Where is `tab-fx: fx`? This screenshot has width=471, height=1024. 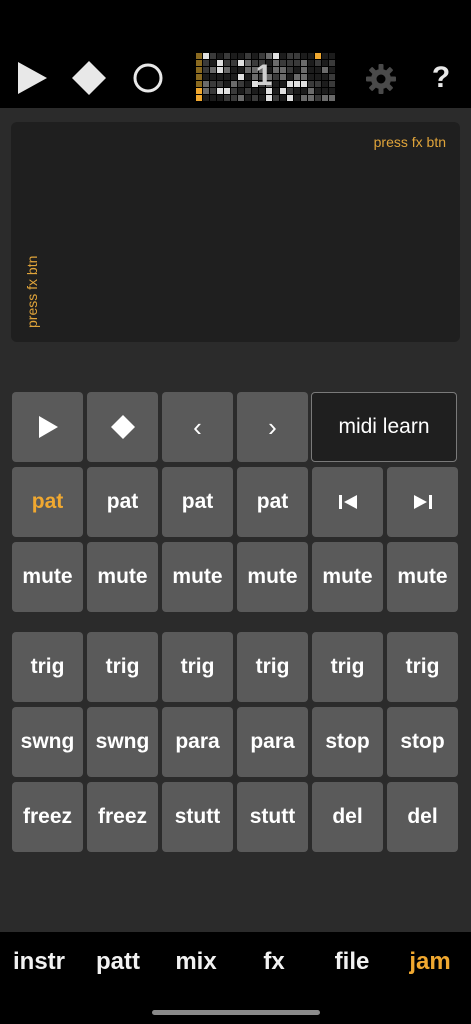
tab-fx: fx is located at coordinates (274, 962).